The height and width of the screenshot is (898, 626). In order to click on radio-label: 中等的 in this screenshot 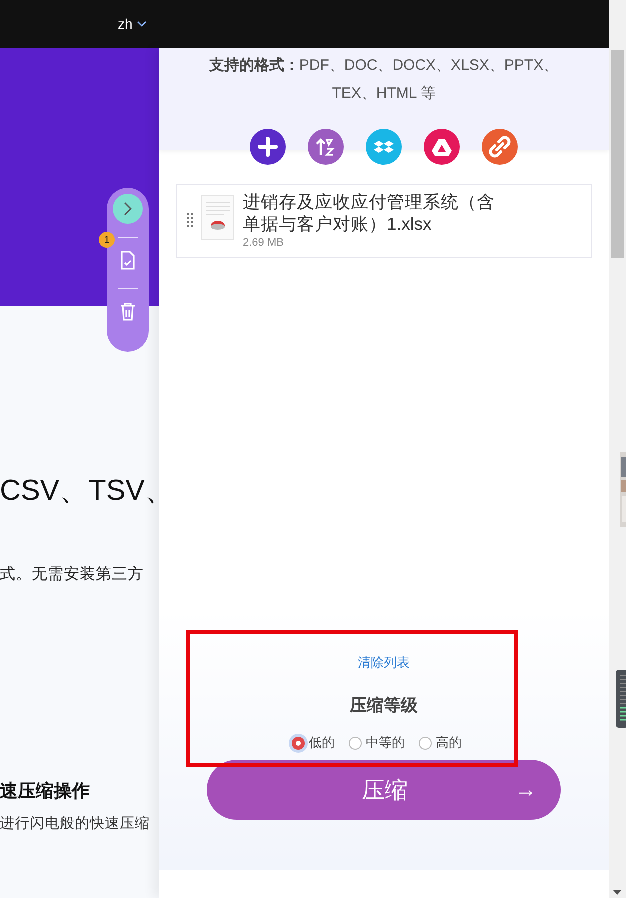, I will do `click(385, 743)`.